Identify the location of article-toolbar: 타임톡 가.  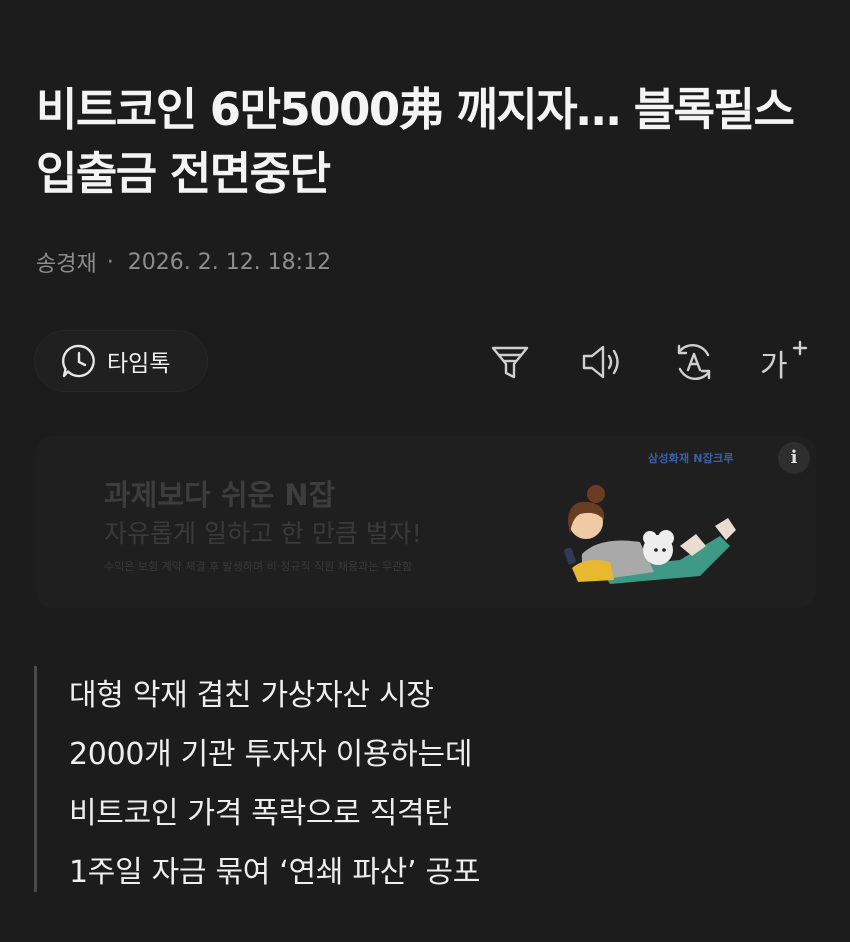
(429, 362).